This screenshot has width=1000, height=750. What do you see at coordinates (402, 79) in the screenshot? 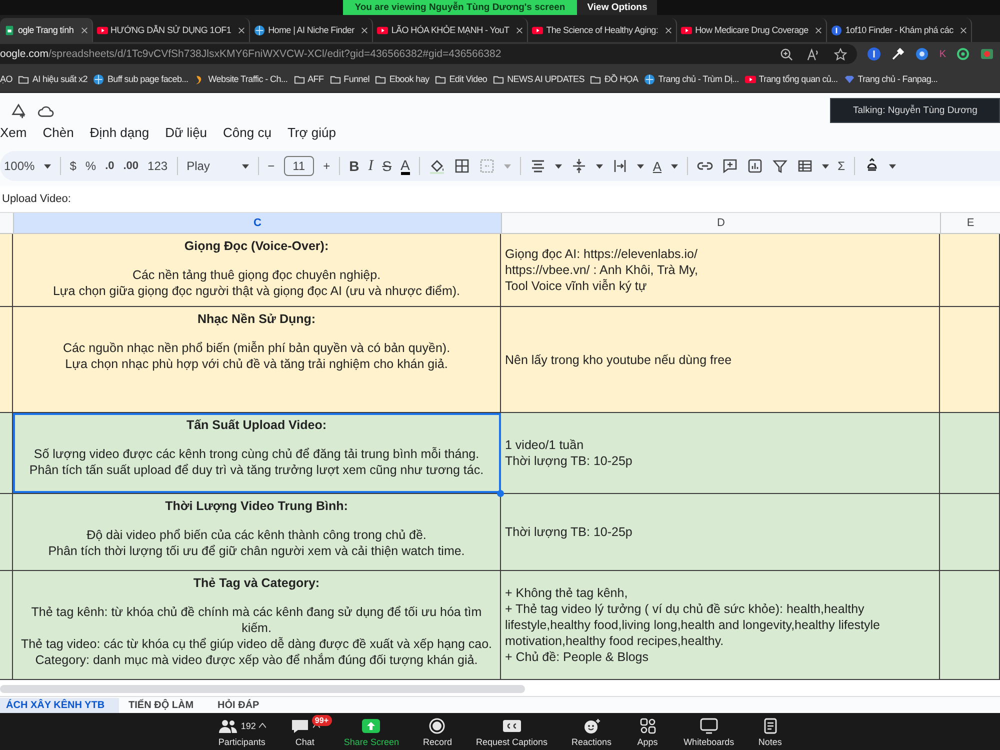
I see `bookmark: Ebook hay` at bounding box center [402, 79].